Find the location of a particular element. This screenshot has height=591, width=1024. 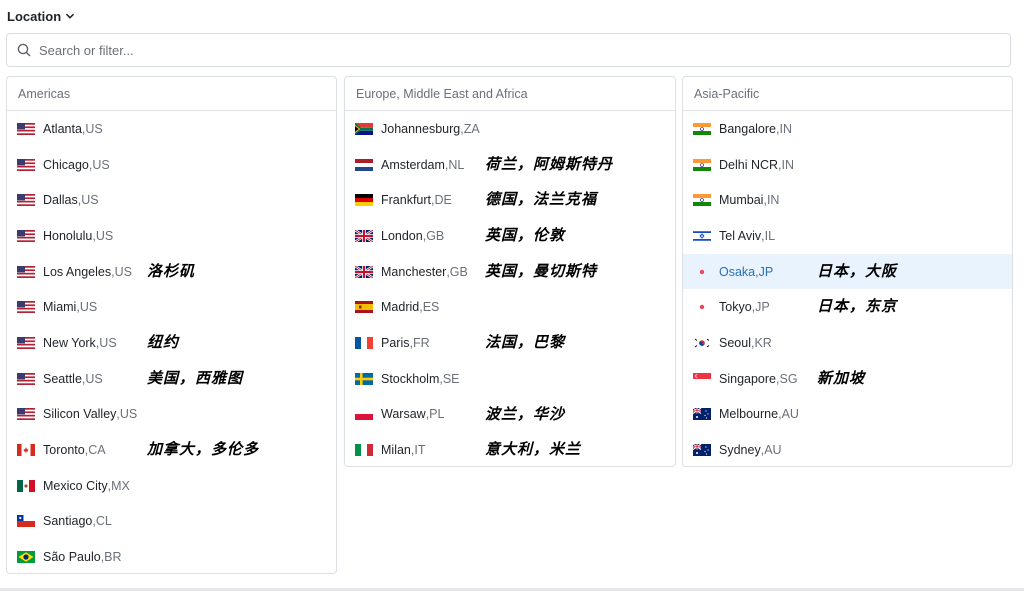

city-option-seoul: Seoul, KR is located at coordinates (847, 343).